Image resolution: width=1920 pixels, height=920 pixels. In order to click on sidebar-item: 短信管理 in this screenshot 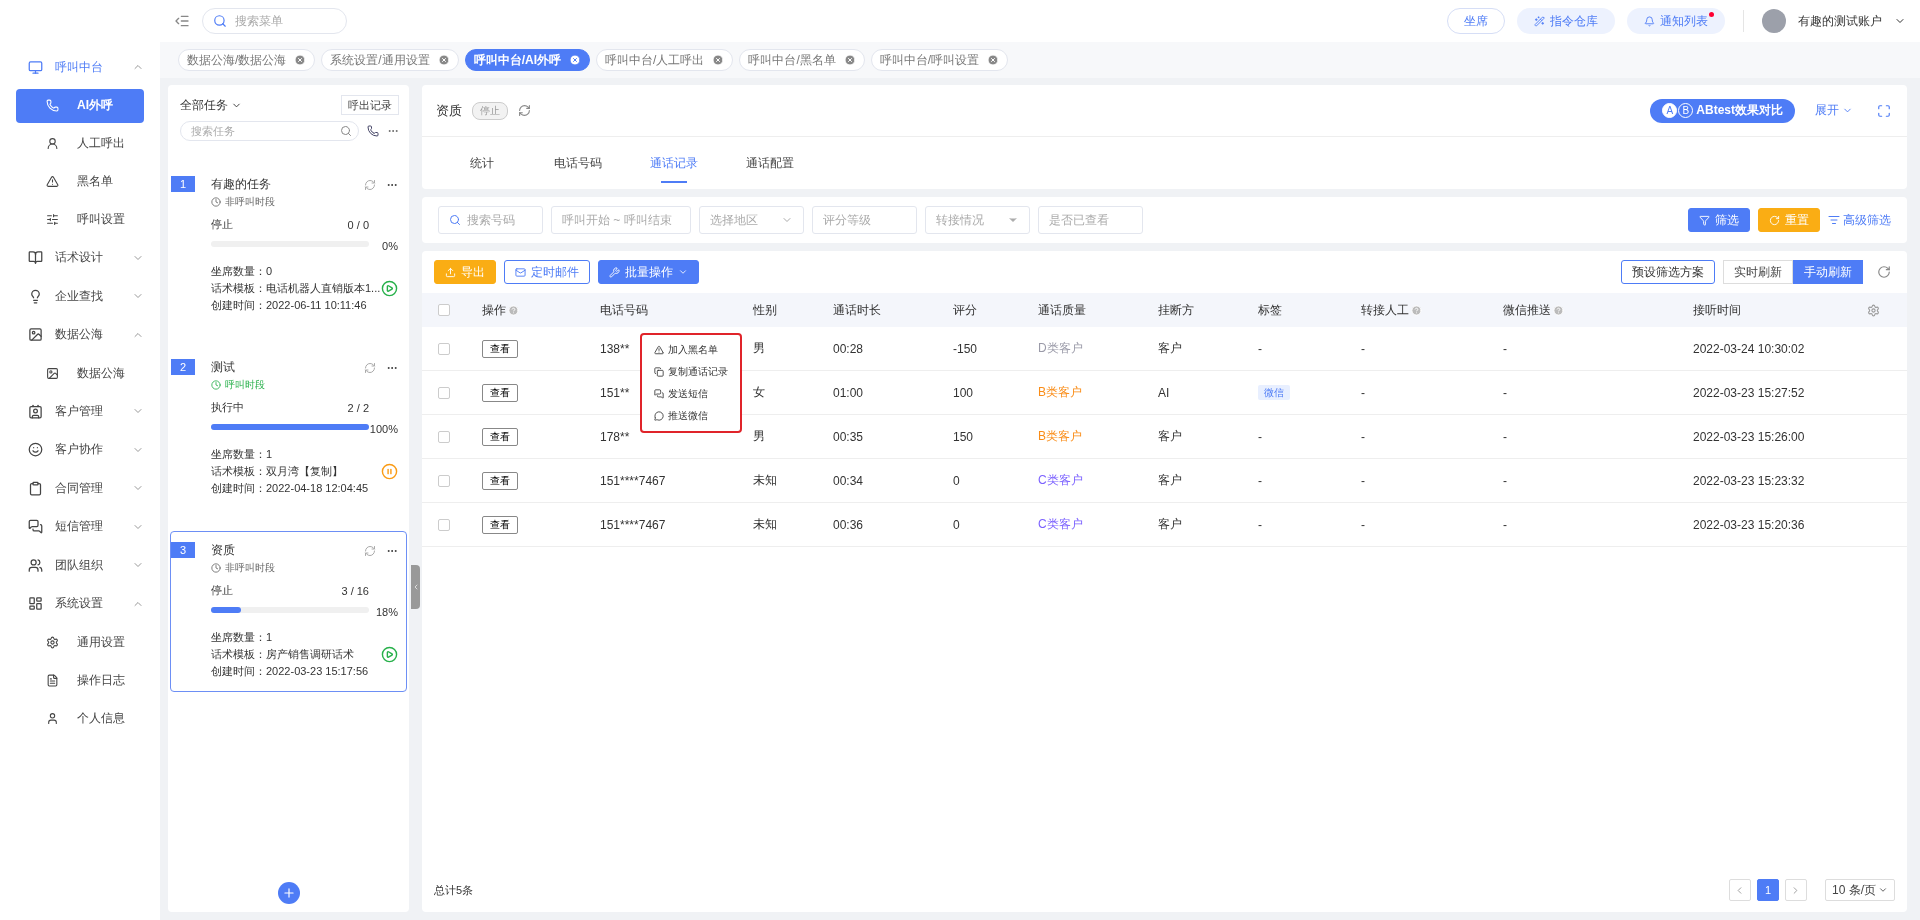, I will do `click(87, 527)`.